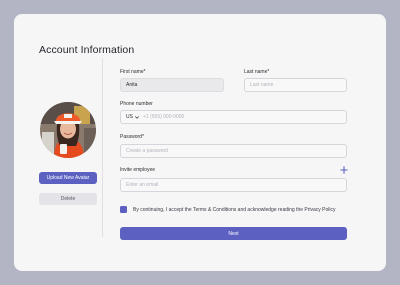  What do you see at coordinates (138, 170) in the screenshot?
I see `invite-label: Invite employee` at bounding box center [138, 170].